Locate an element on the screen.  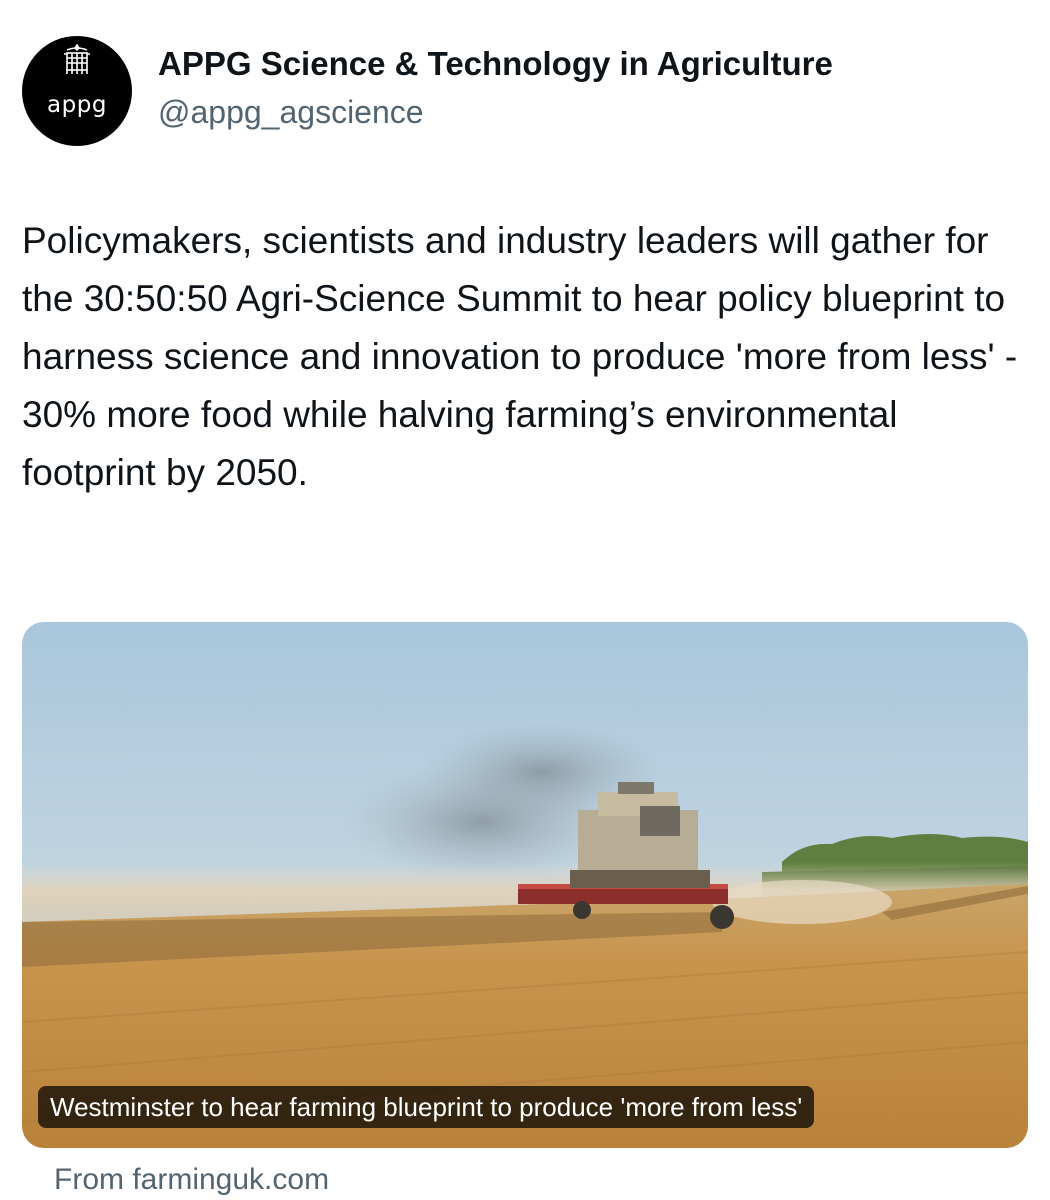
author-handle: @appg_agscience is located at coordinates (495, 112).